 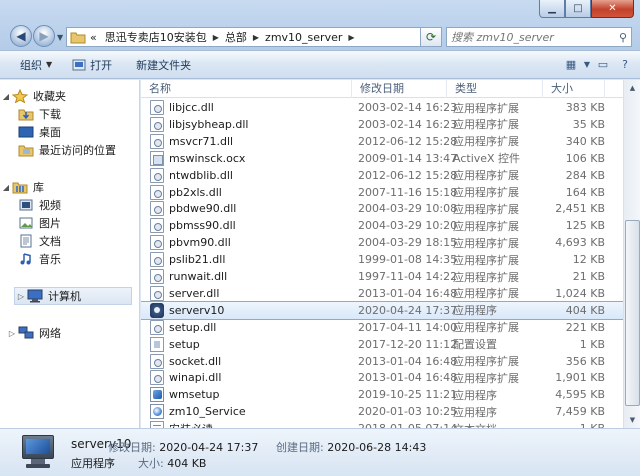 What do you see at coordinates (246, 293) in the screenshot?
I see `file-name-cell: server.dll` at bounding box center [246, 293].